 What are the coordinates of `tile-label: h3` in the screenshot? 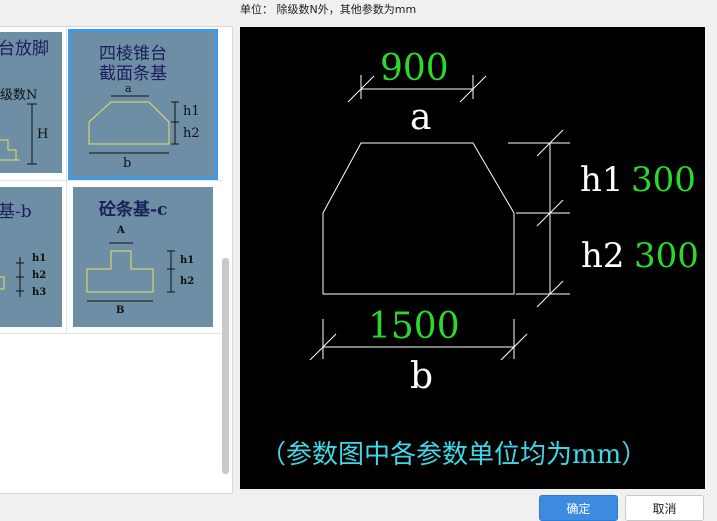 It's located at (39, 292).